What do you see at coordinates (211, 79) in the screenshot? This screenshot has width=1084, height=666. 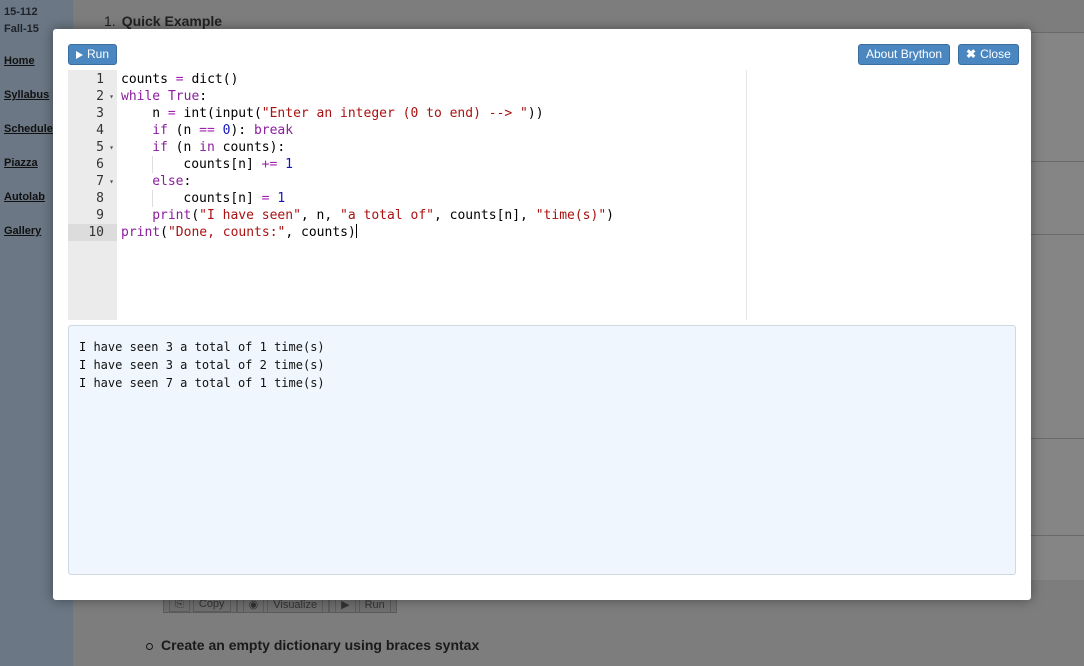 I see `code-token: dict()` at bounding box center [211, 79].